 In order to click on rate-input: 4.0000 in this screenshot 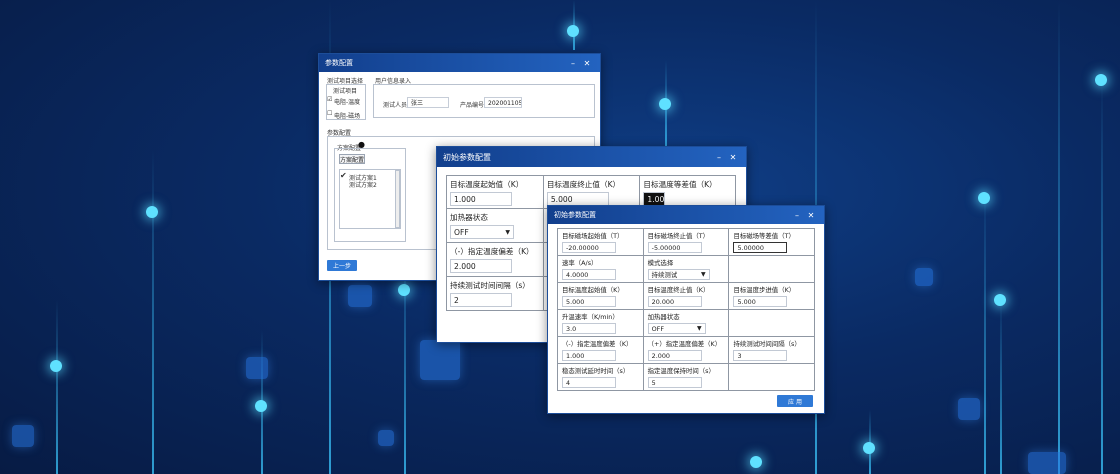, I will do `click(589, 274)`.